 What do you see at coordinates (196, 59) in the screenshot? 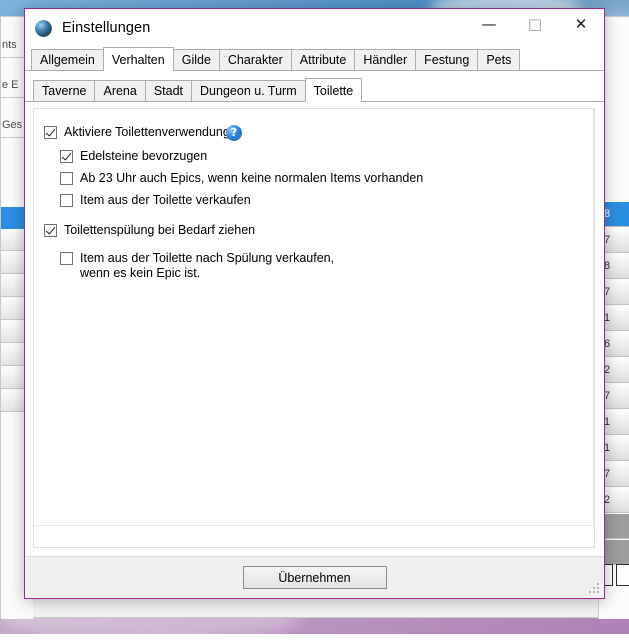
I see `tab-gilde: Gilde` at bounding box center [196, 59].